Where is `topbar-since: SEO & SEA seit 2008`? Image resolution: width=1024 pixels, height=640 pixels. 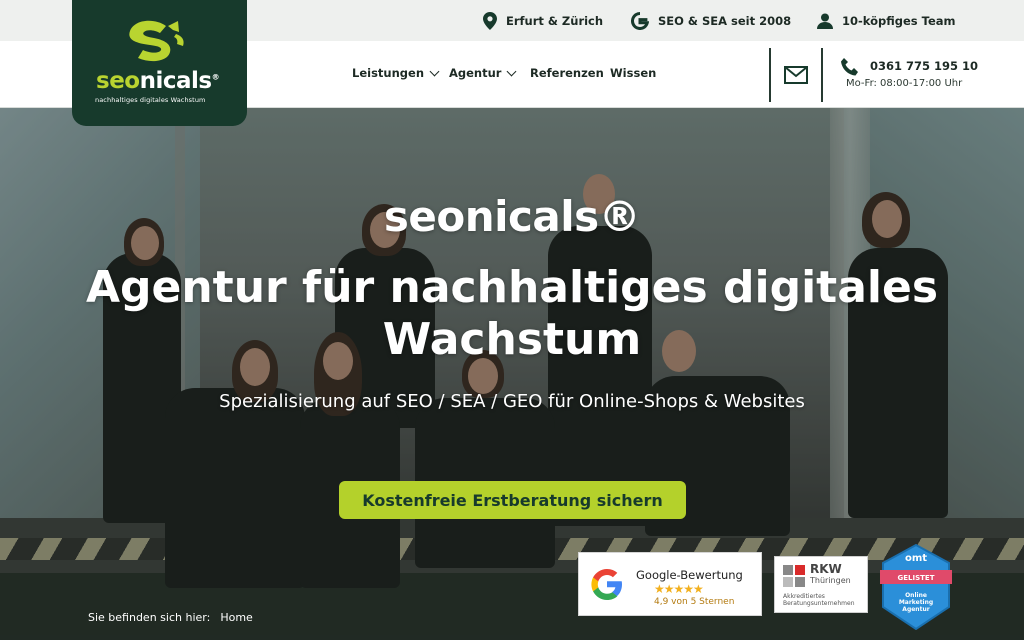
topbar-since: SEO & SEA seit 2008 is located at coordinates (711, 20).